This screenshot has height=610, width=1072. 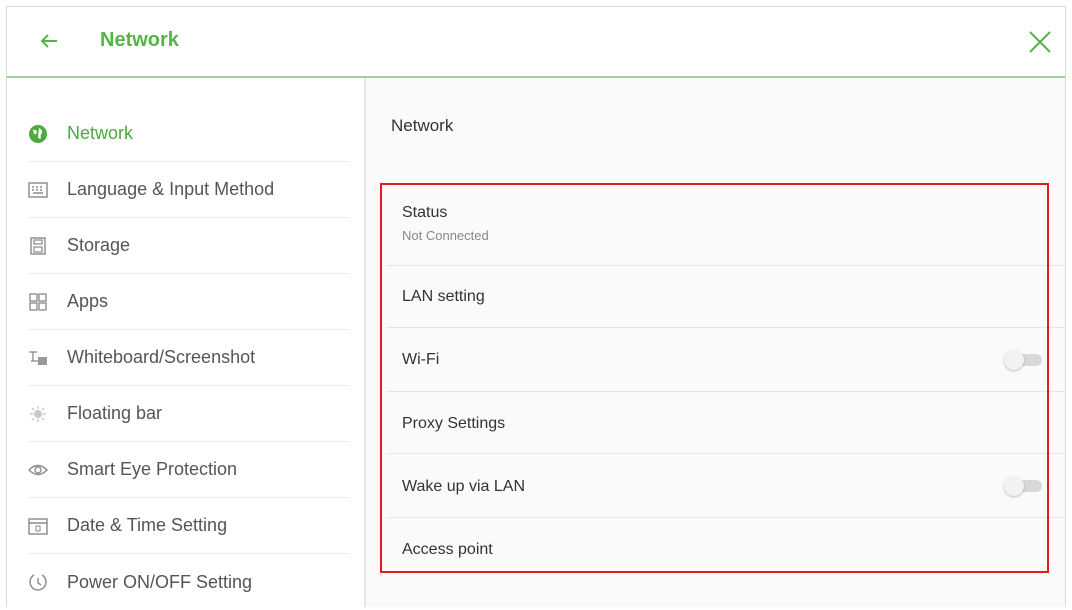 What do you see at coordinates (188, 134) in the screenshot?
I see `sidebar-item-network: Network` at bounding box center [188, 134].